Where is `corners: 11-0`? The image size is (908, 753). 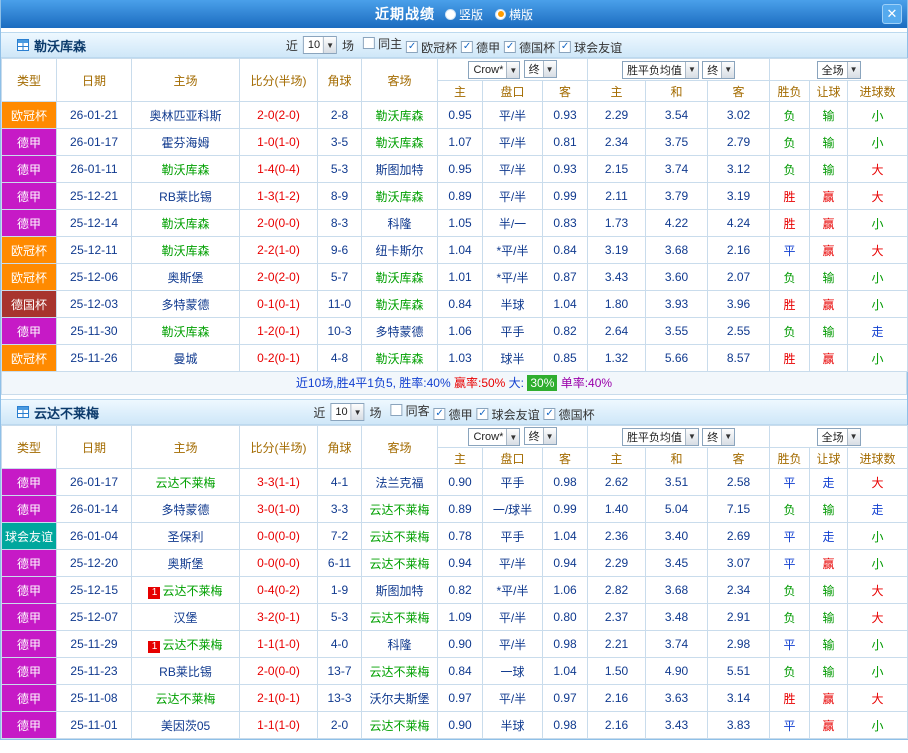
corners: 11-0 is located at coordinates (339, 304).